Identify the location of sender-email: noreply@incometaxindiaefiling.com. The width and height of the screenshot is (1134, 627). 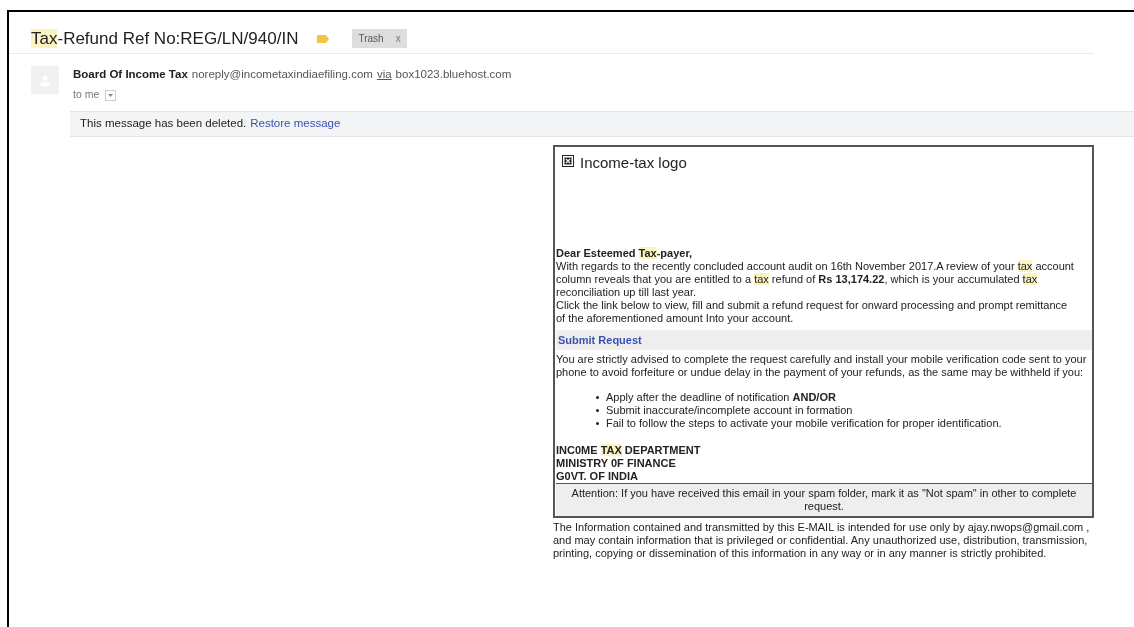
(282, 74).